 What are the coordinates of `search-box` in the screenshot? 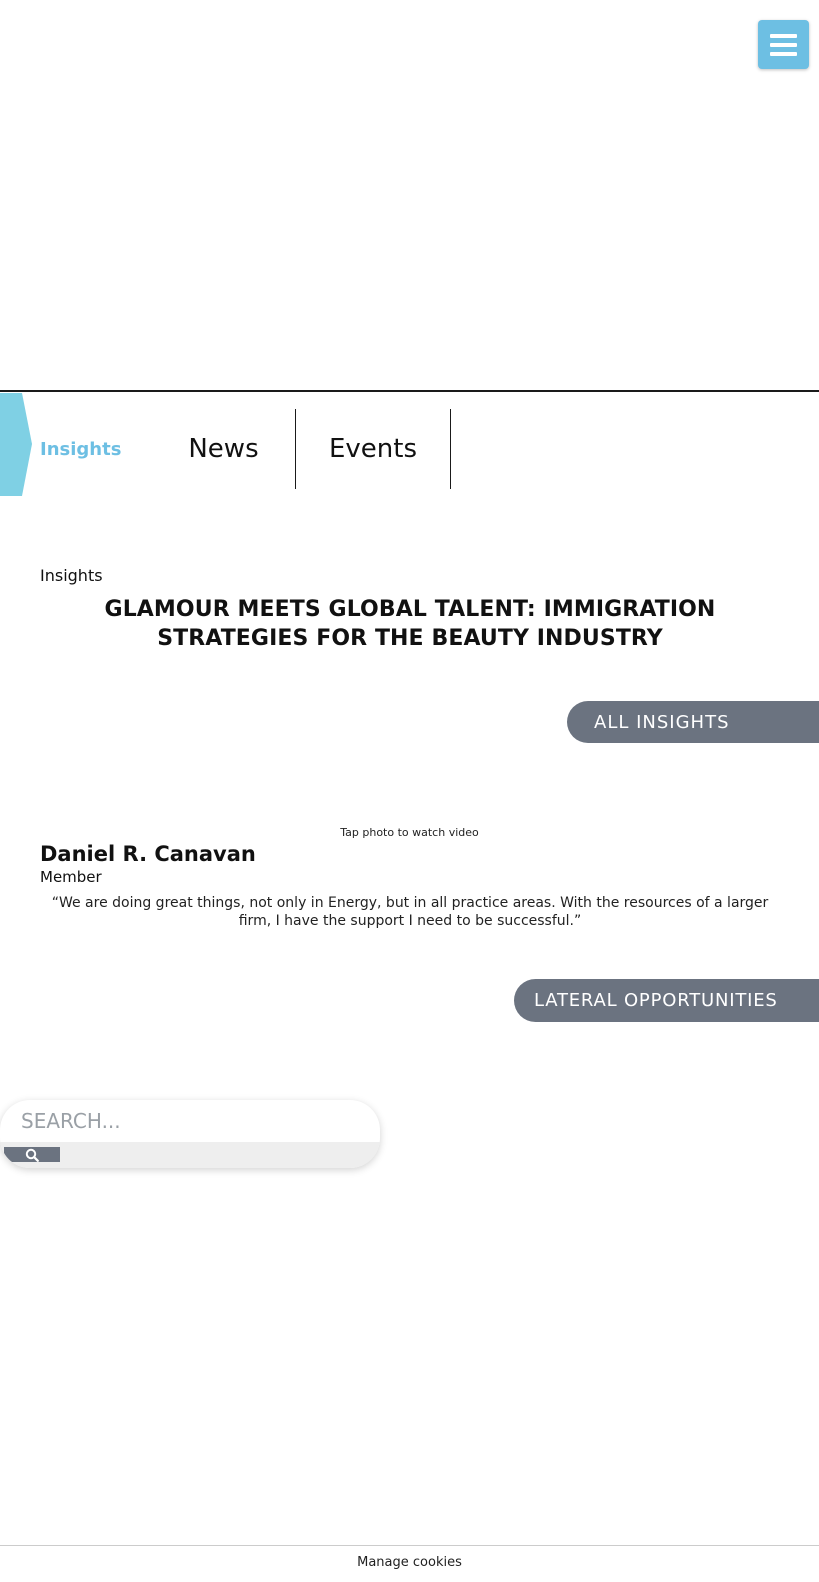 It's located at (190, 1134).